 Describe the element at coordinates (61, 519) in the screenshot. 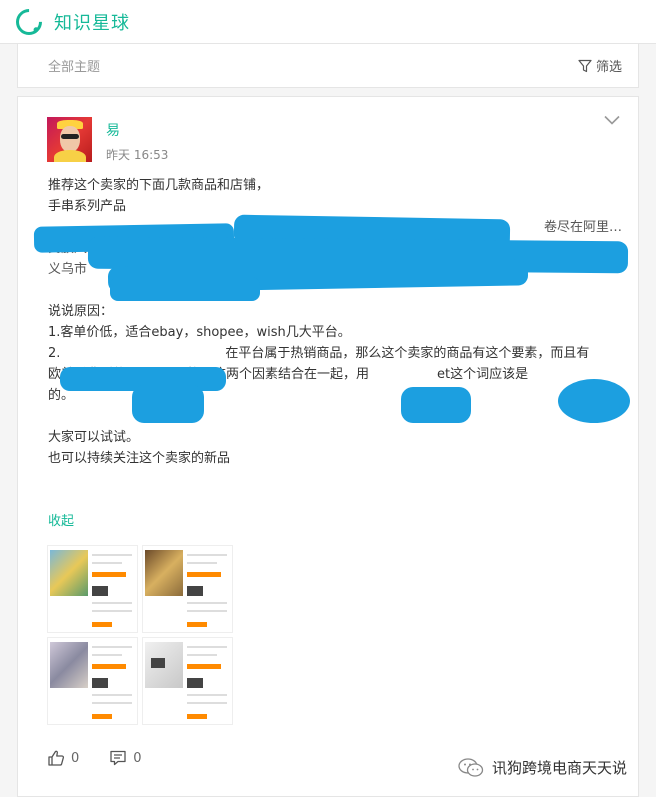

I see `collapse-link: 收起` at that location.